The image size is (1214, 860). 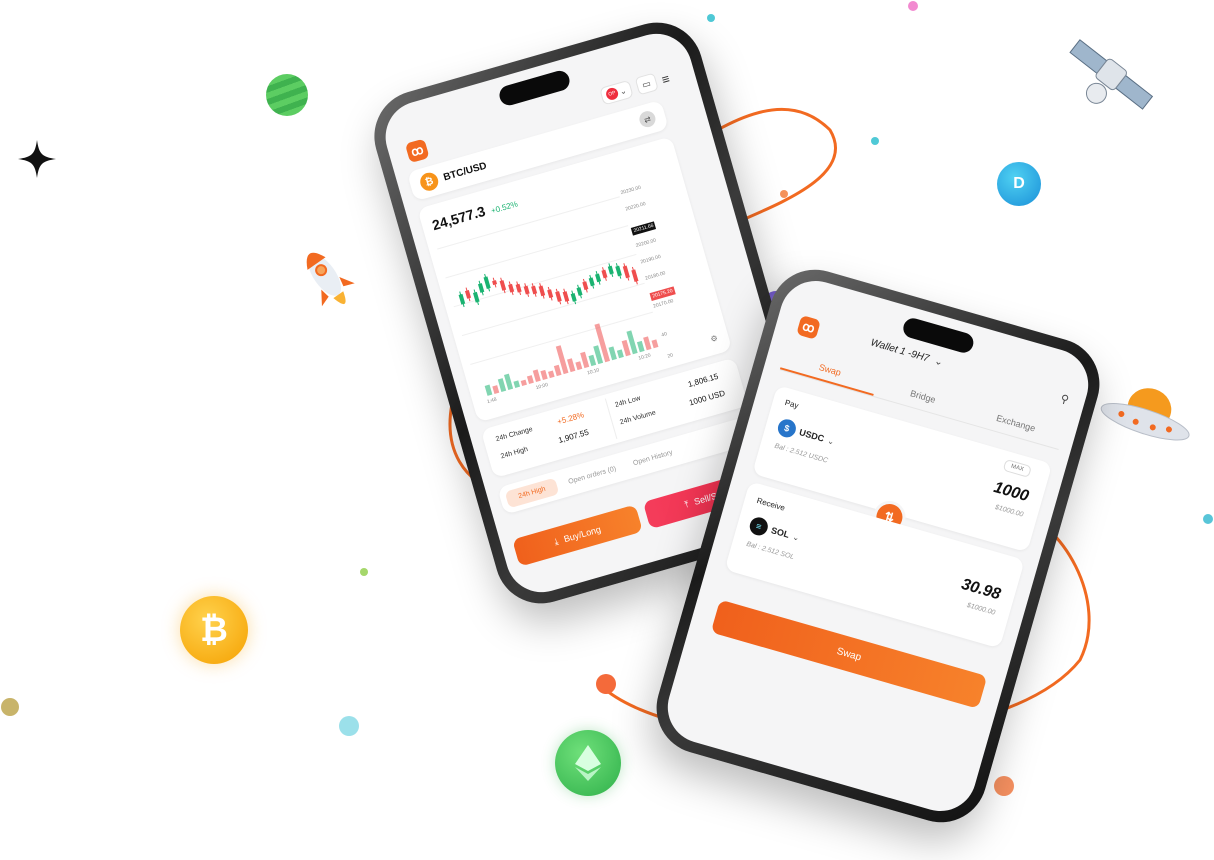 What do you see at coordinates (1064, 399) in the screenshot?
I see `pin-icon: ⚲` at bounding box center [1064, 399].